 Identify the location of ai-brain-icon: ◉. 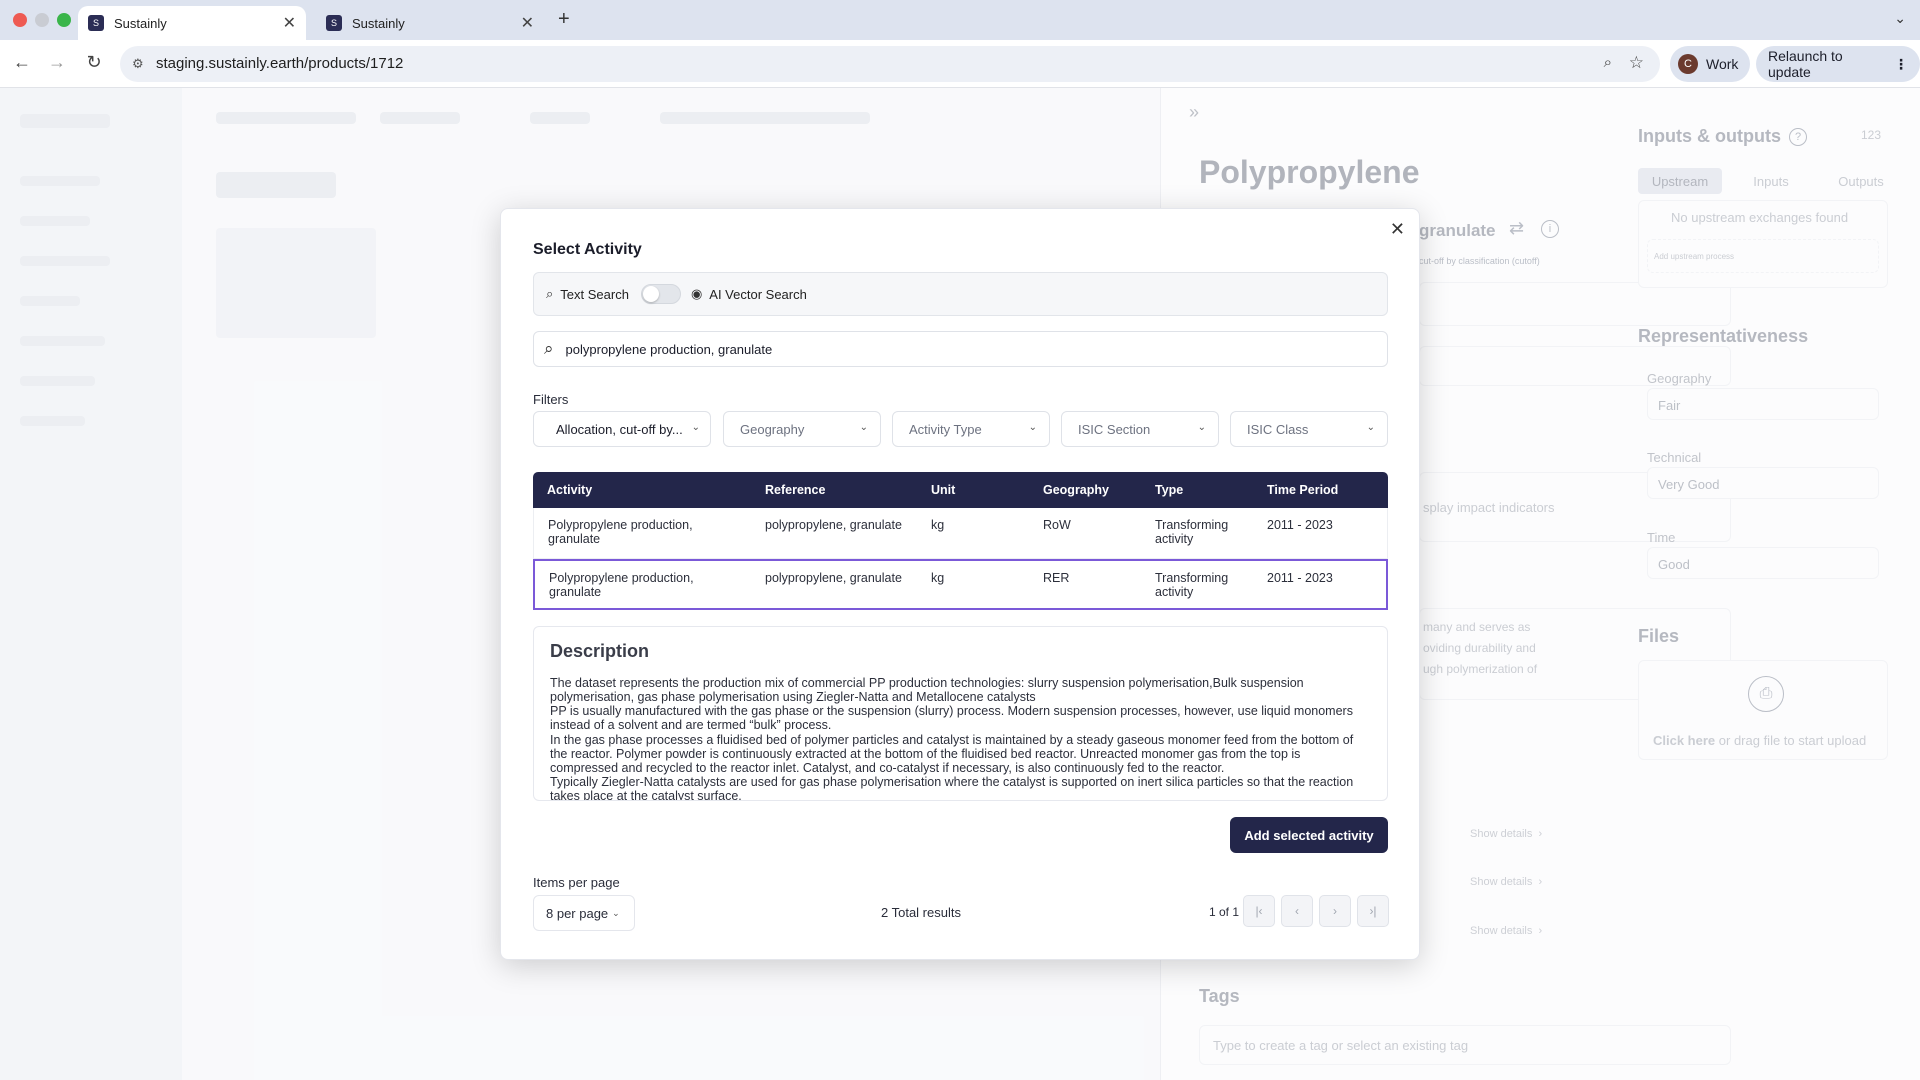
(696, 293).